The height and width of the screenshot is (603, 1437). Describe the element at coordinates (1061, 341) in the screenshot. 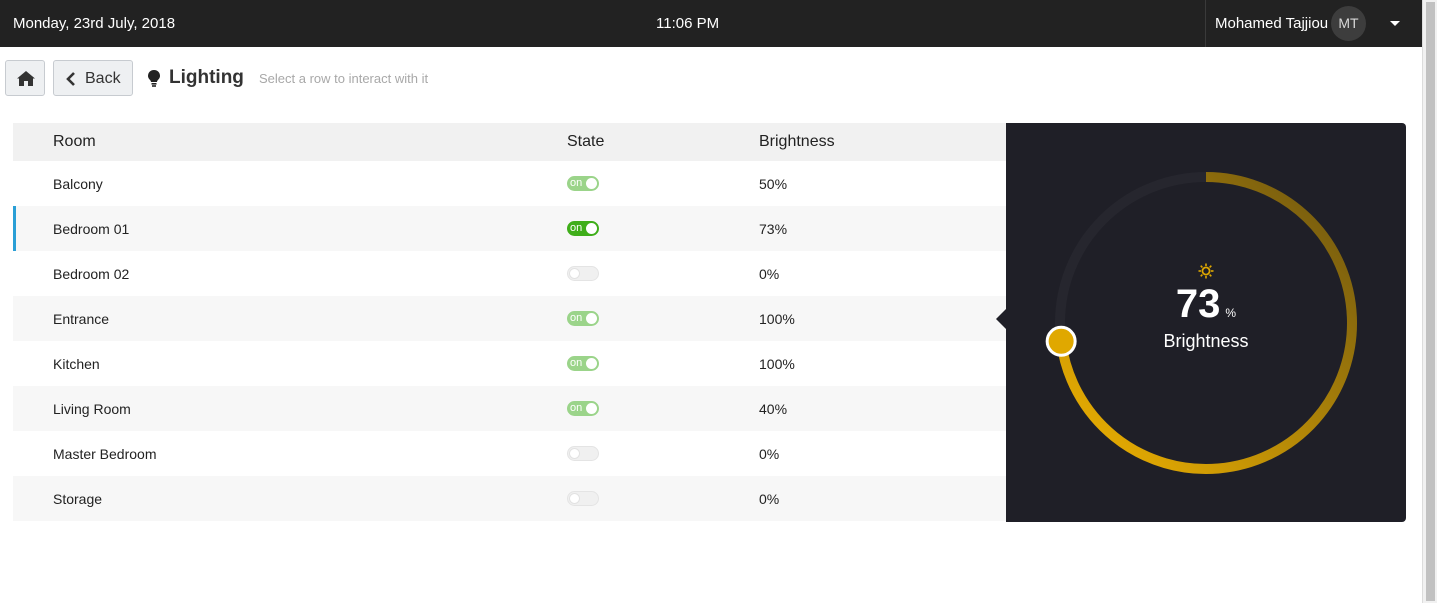

I see `dial-handle` at that location.